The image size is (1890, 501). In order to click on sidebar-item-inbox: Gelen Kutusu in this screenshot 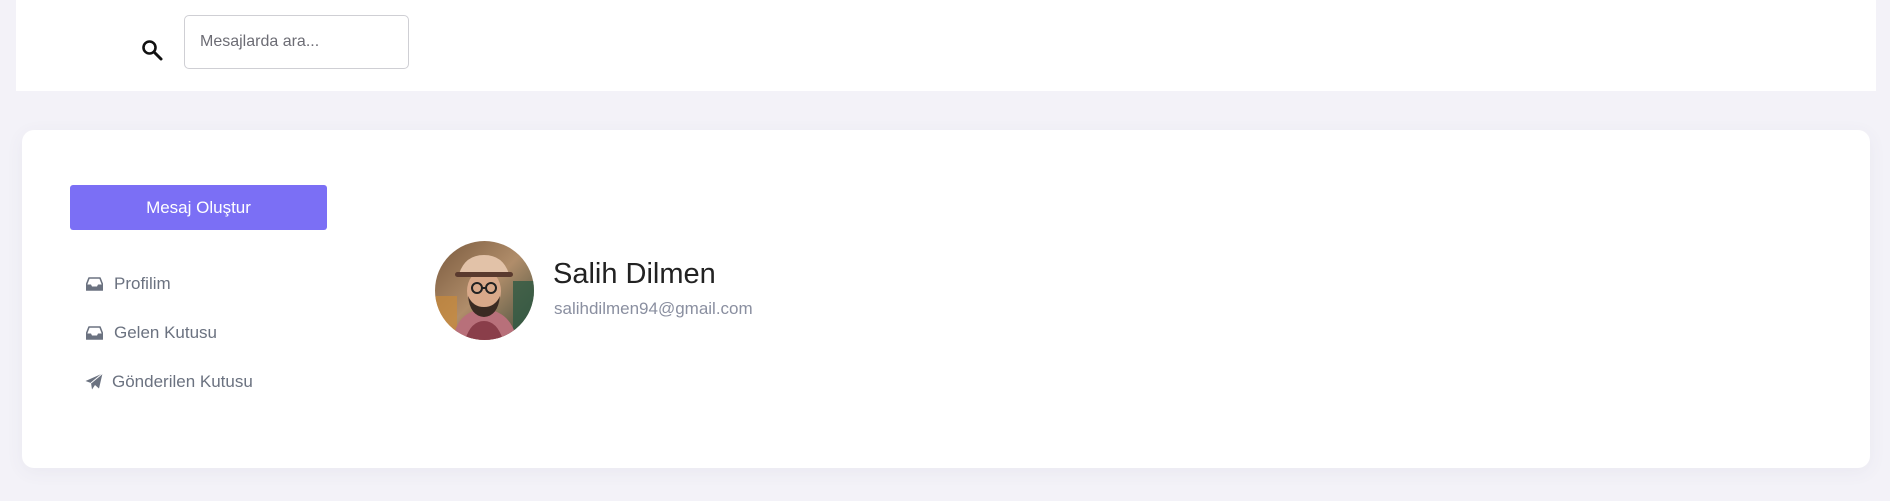, I will do `click(151, 333)`.